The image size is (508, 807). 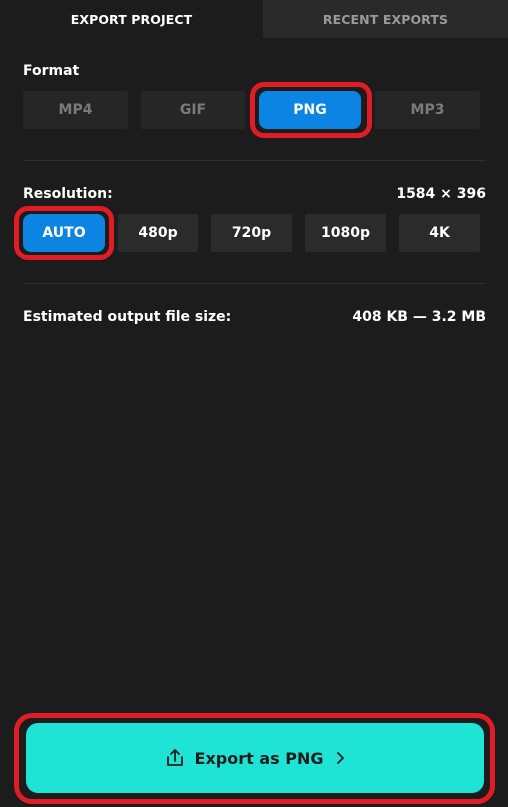 What do you see at coordinates (64, 233) in the screenshot?
I see `resolution-option-auto: AUTO` at bounding box center [64, 233].